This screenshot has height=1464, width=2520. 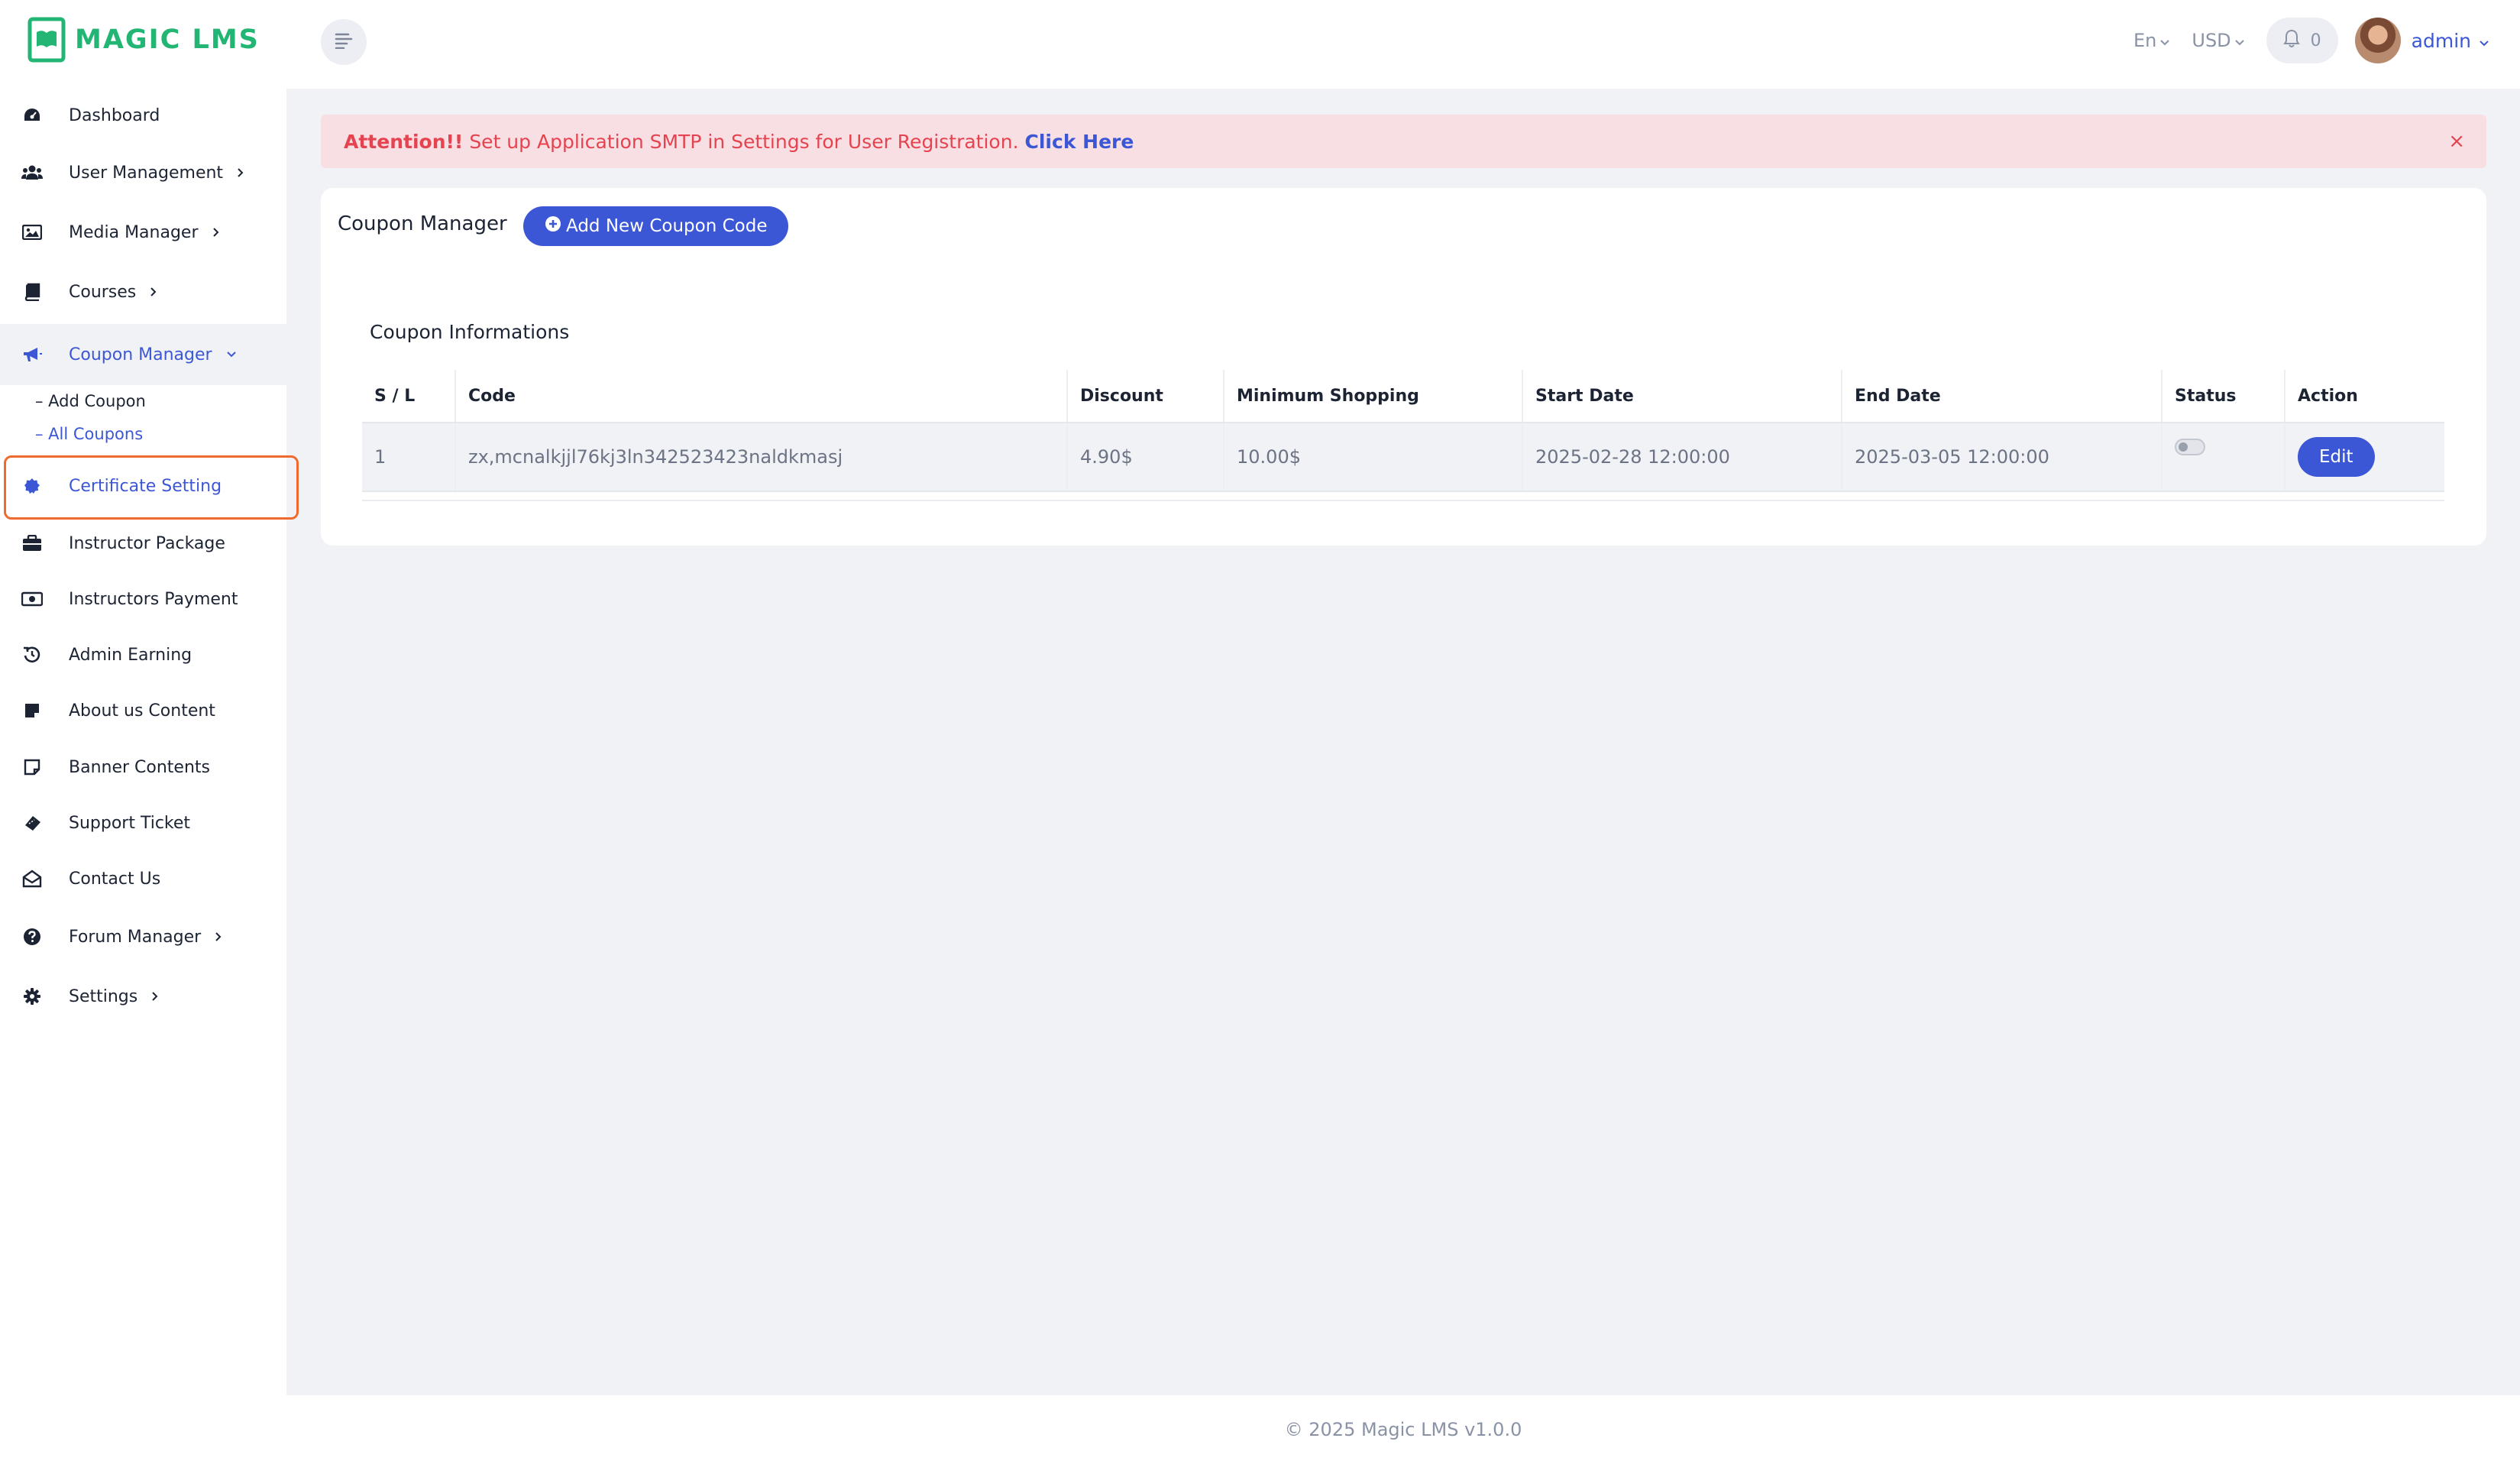 I want to click on alert-link: Click Here, so click(x=1079, y=142).